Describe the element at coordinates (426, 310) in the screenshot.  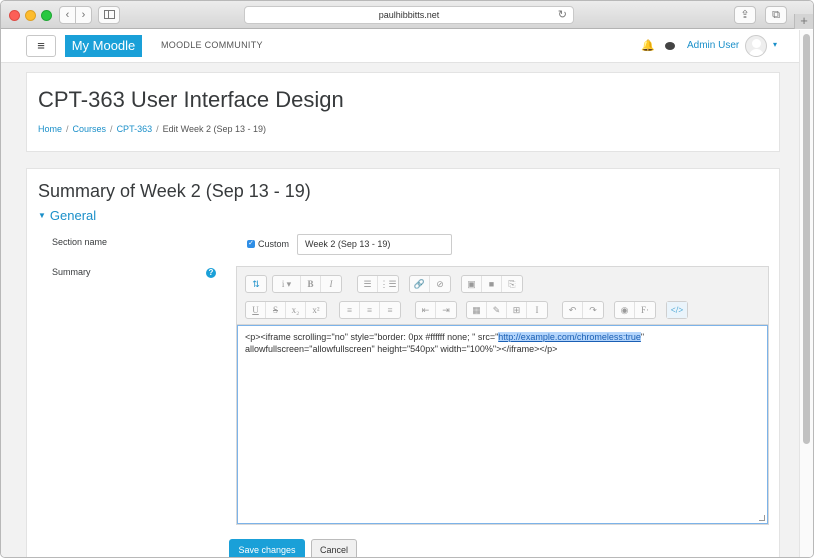
I see `indent-icon: ⇤` at that location.